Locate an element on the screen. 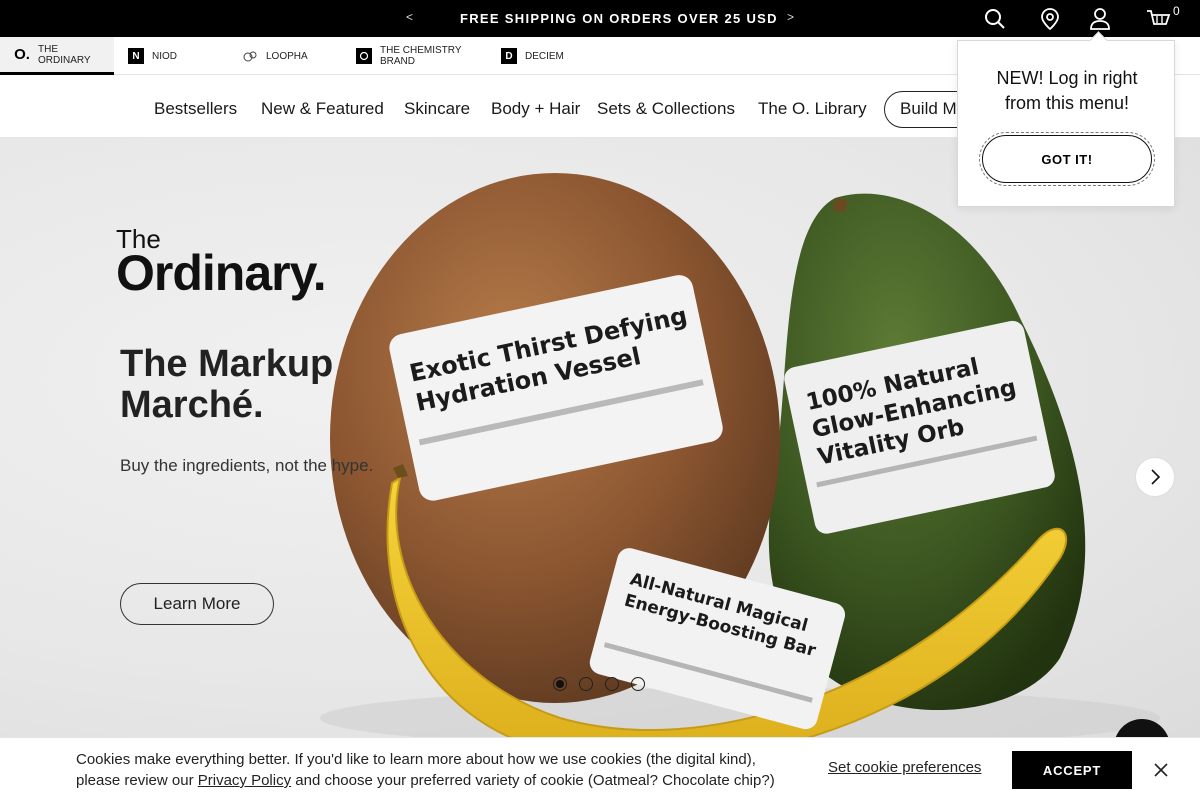  cookie-preferences-link: Set cookie preferences is located at coordinates (904, 767).